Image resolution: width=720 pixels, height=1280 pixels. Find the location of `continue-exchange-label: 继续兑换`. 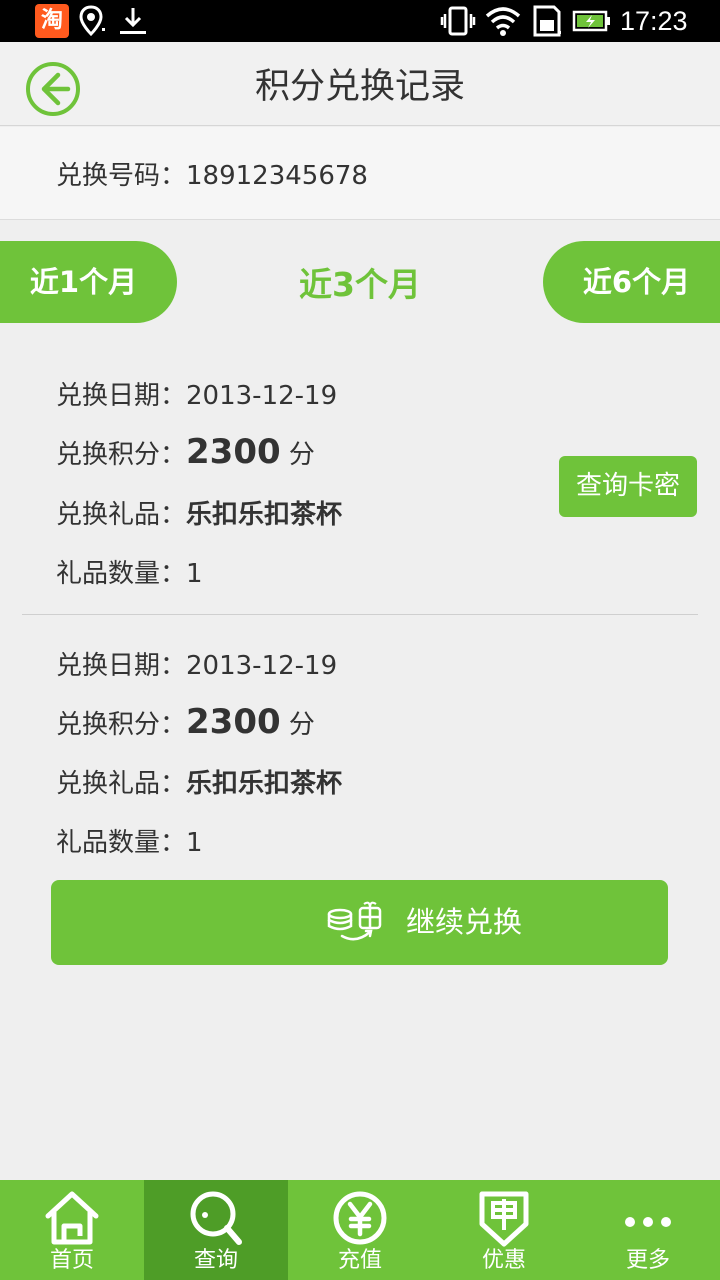

continue-exchange-label: 继续兑换 is located at coordinates (464, 922).